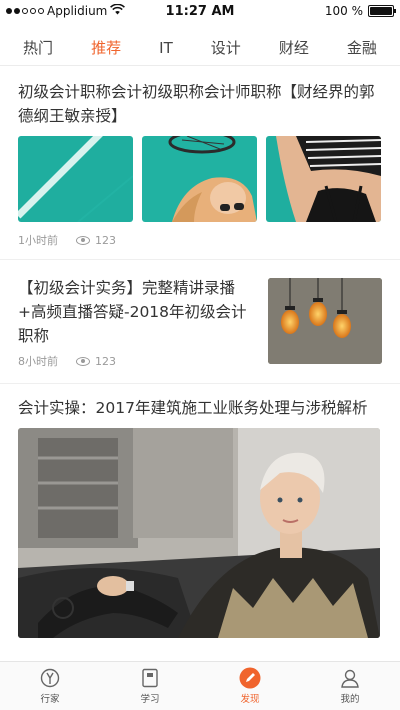 The width and height of the screenshot is (400, 710). I want to click on status-bar: Applidium 11:27 AM 100 %, so click(200, 11).